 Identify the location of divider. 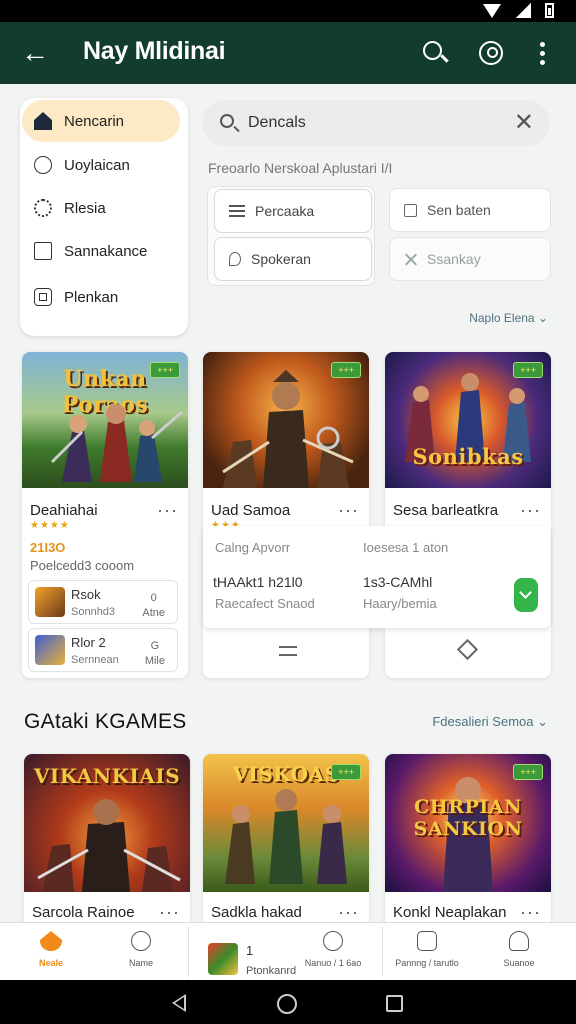
(188, 952).